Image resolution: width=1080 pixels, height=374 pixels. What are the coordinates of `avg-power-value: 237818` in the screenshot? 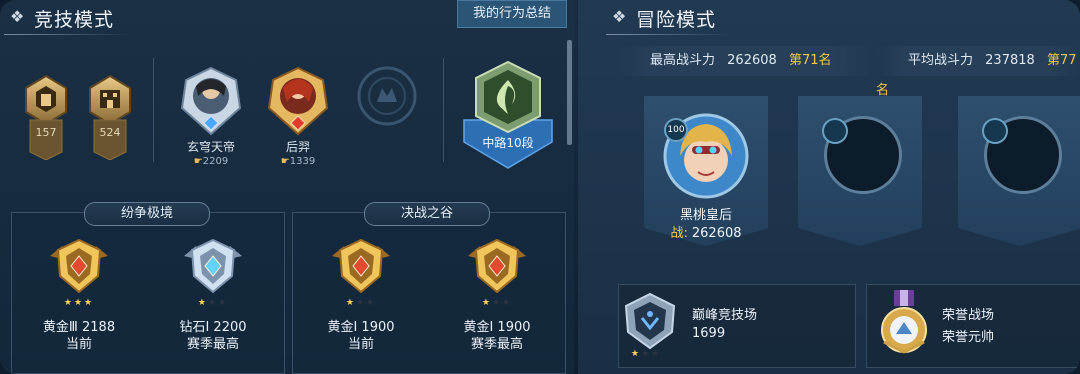 It's located at (1010, 60).